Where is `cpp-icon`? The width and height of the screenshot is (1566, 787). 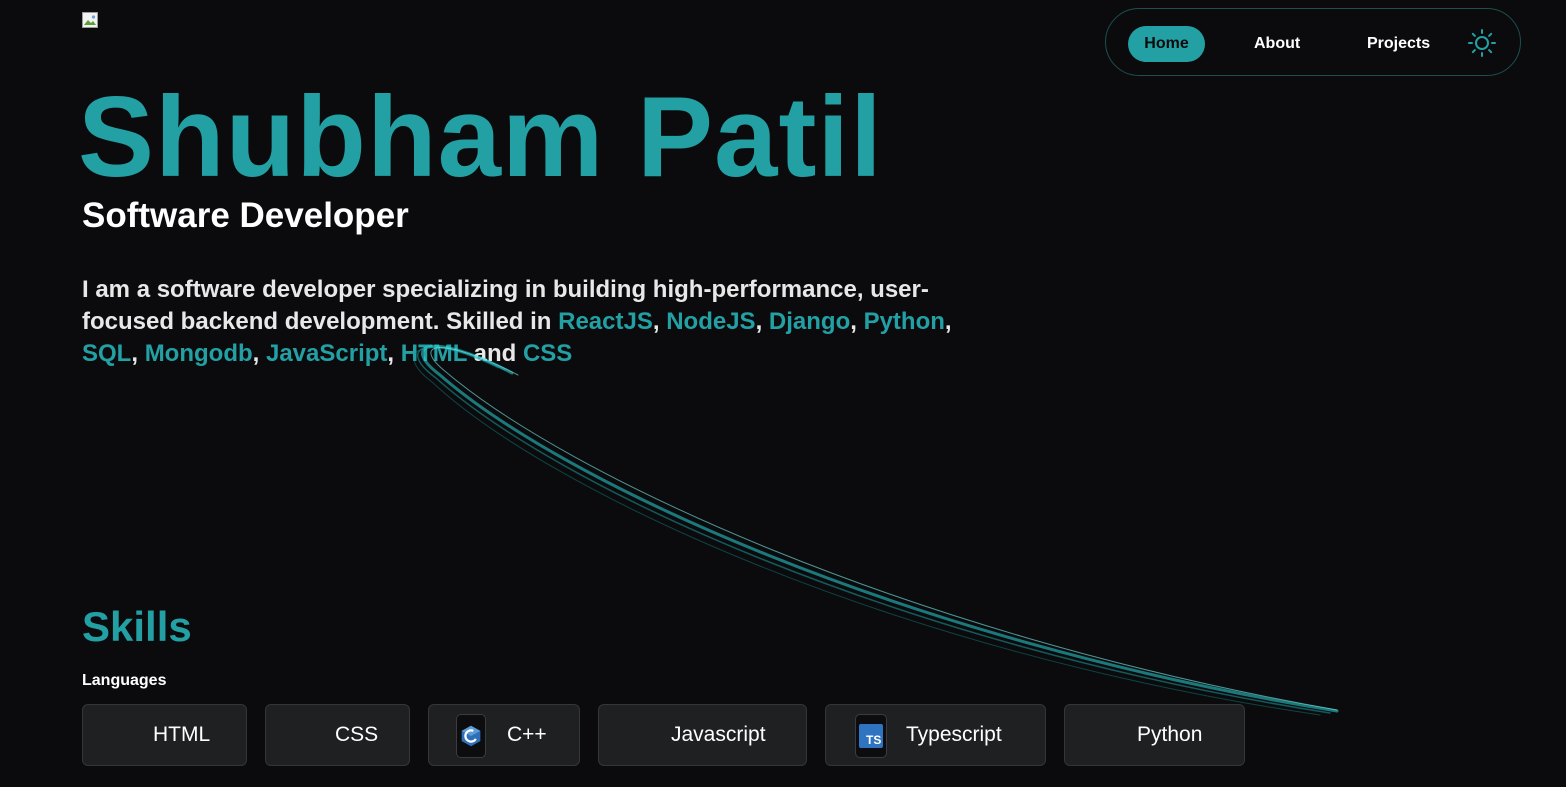
cpp-icon is located at coordinates (471, 736).